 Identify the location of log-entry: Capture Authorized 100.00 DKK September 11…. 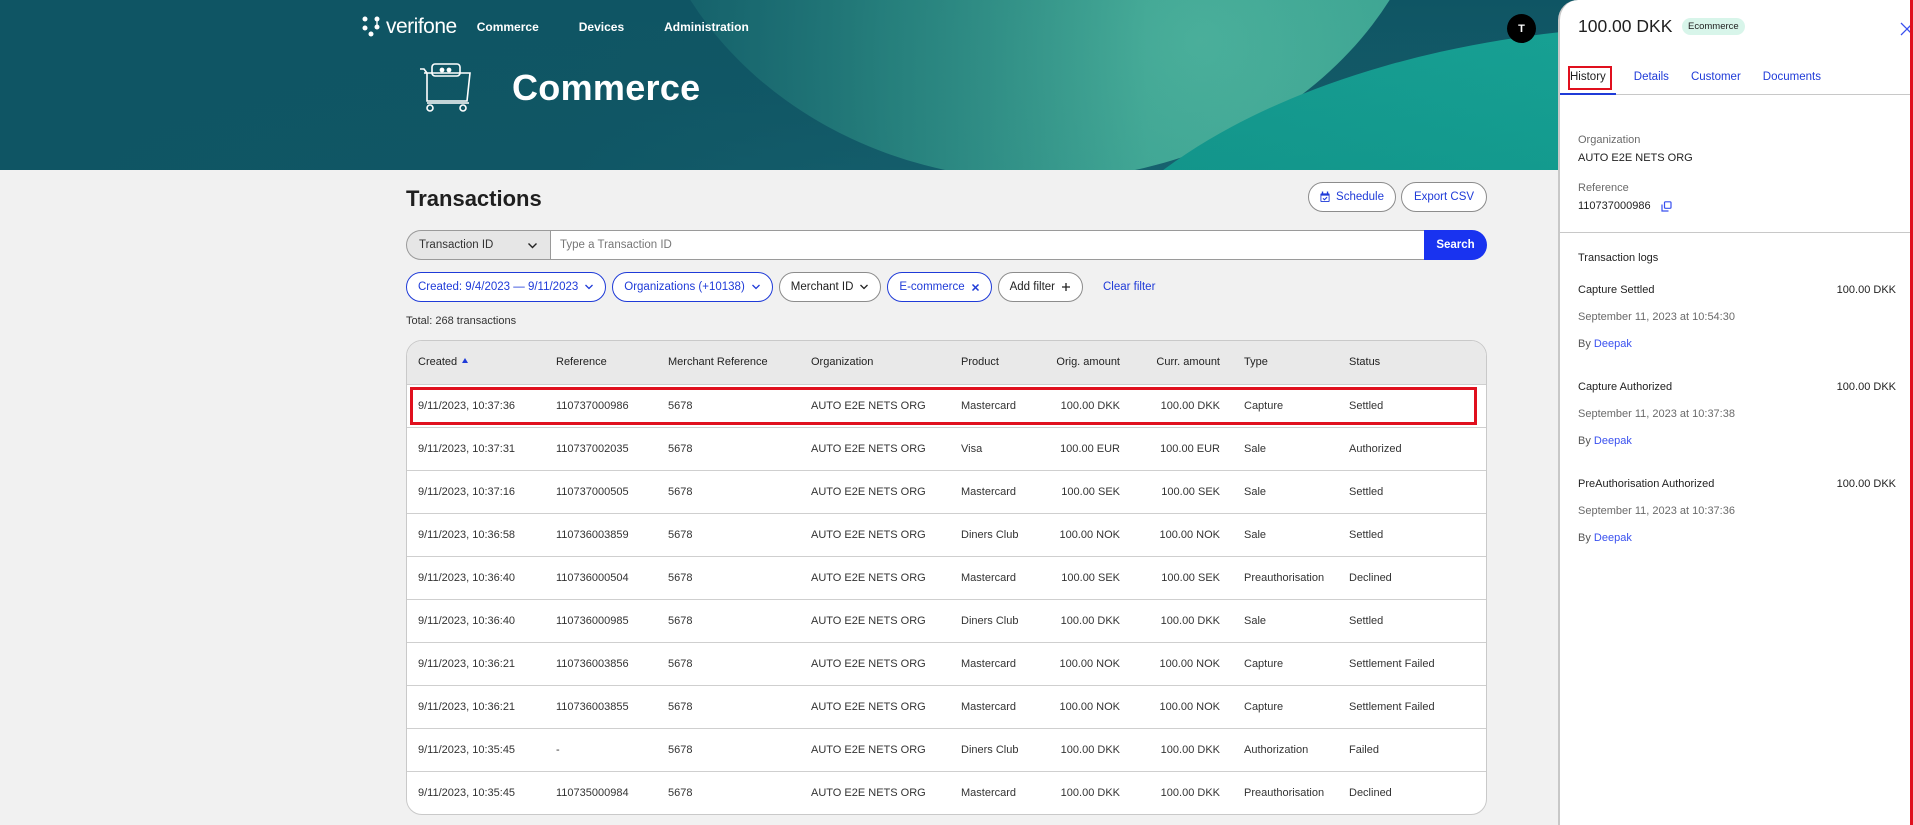
(1737, 414).